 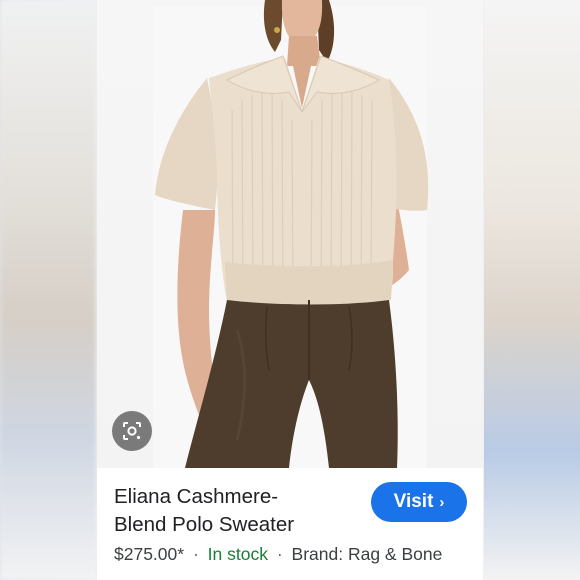 I want to click on product-title-line1: Eliana Cashmere-, so click(x=196, y=496).